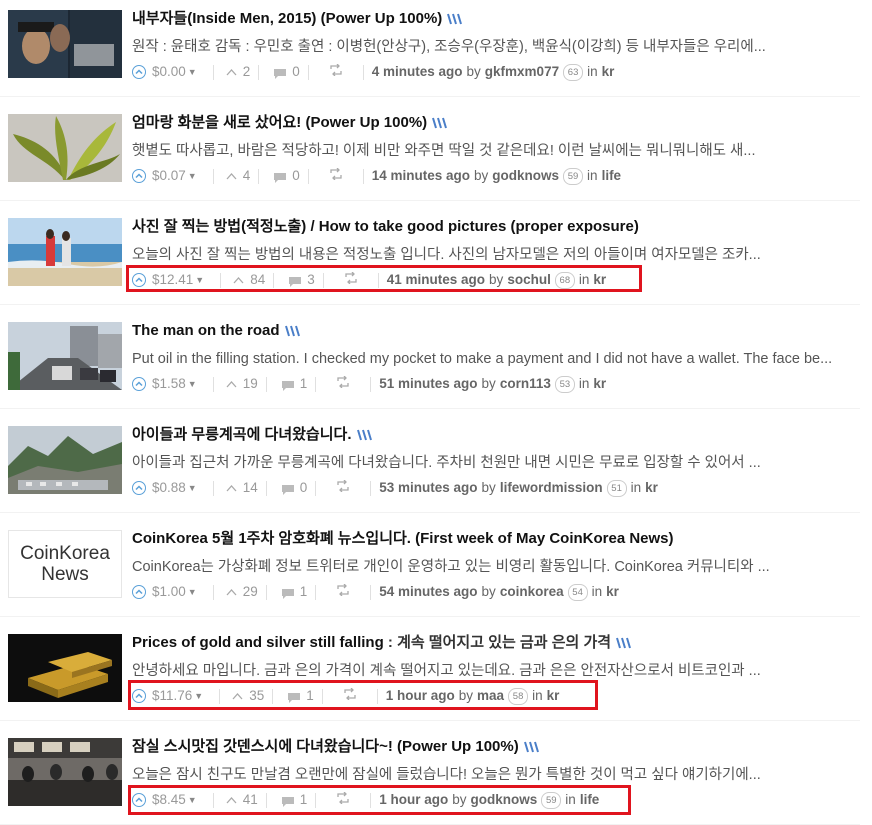 The image size is (872, 825). I want to click on comment-count: 3, so click(311, 280).